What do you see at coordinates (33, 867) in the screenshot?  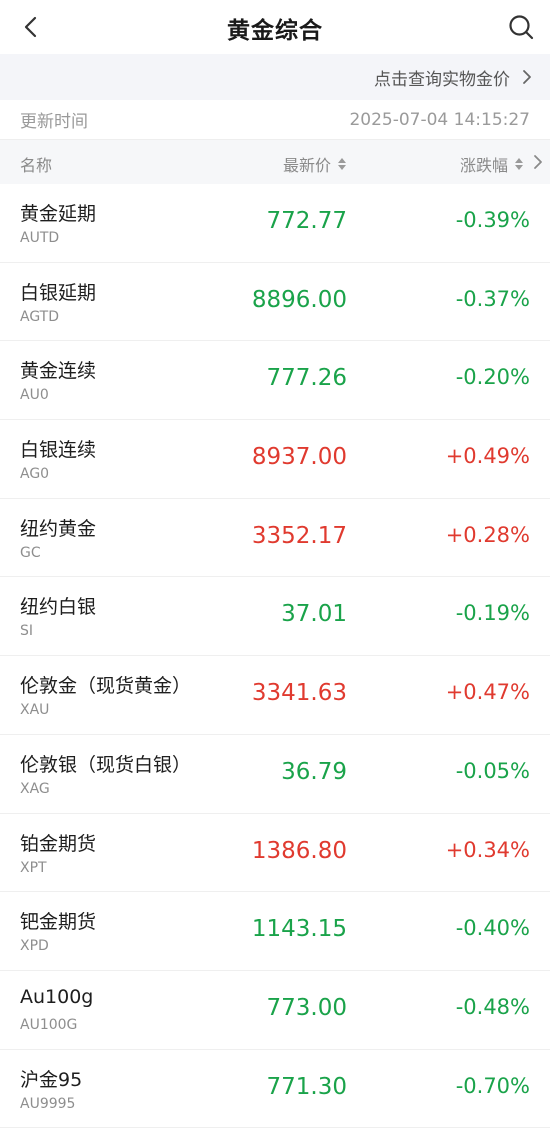 I see `instrument-code: XPT` at bounding box center [33, 867].